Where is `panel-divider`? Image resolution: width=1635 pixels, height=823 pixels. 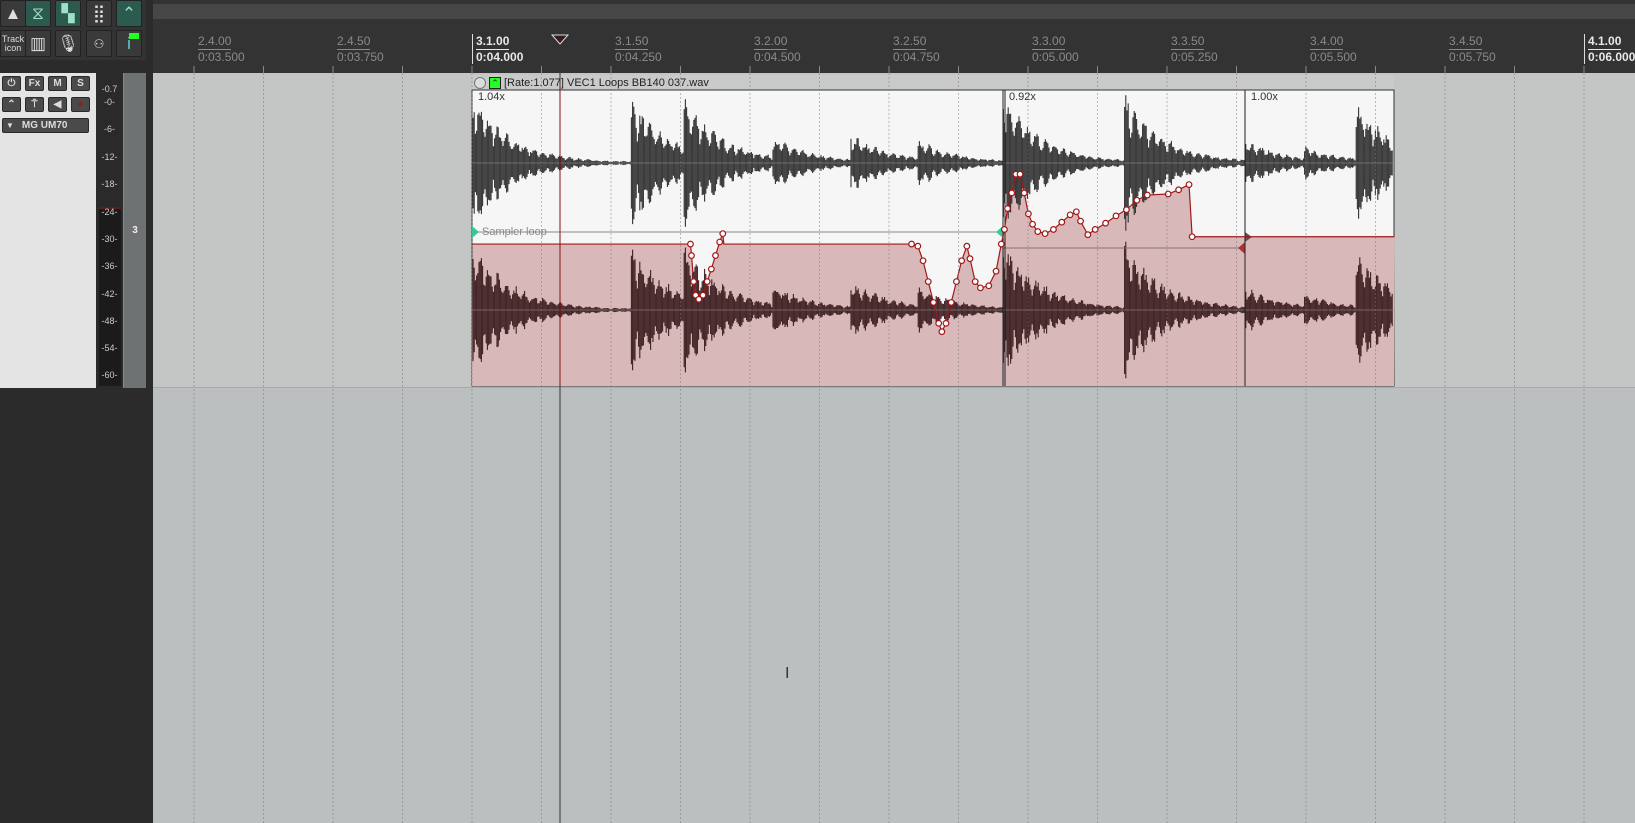 panel-divider is located at coordinates (149, 448).